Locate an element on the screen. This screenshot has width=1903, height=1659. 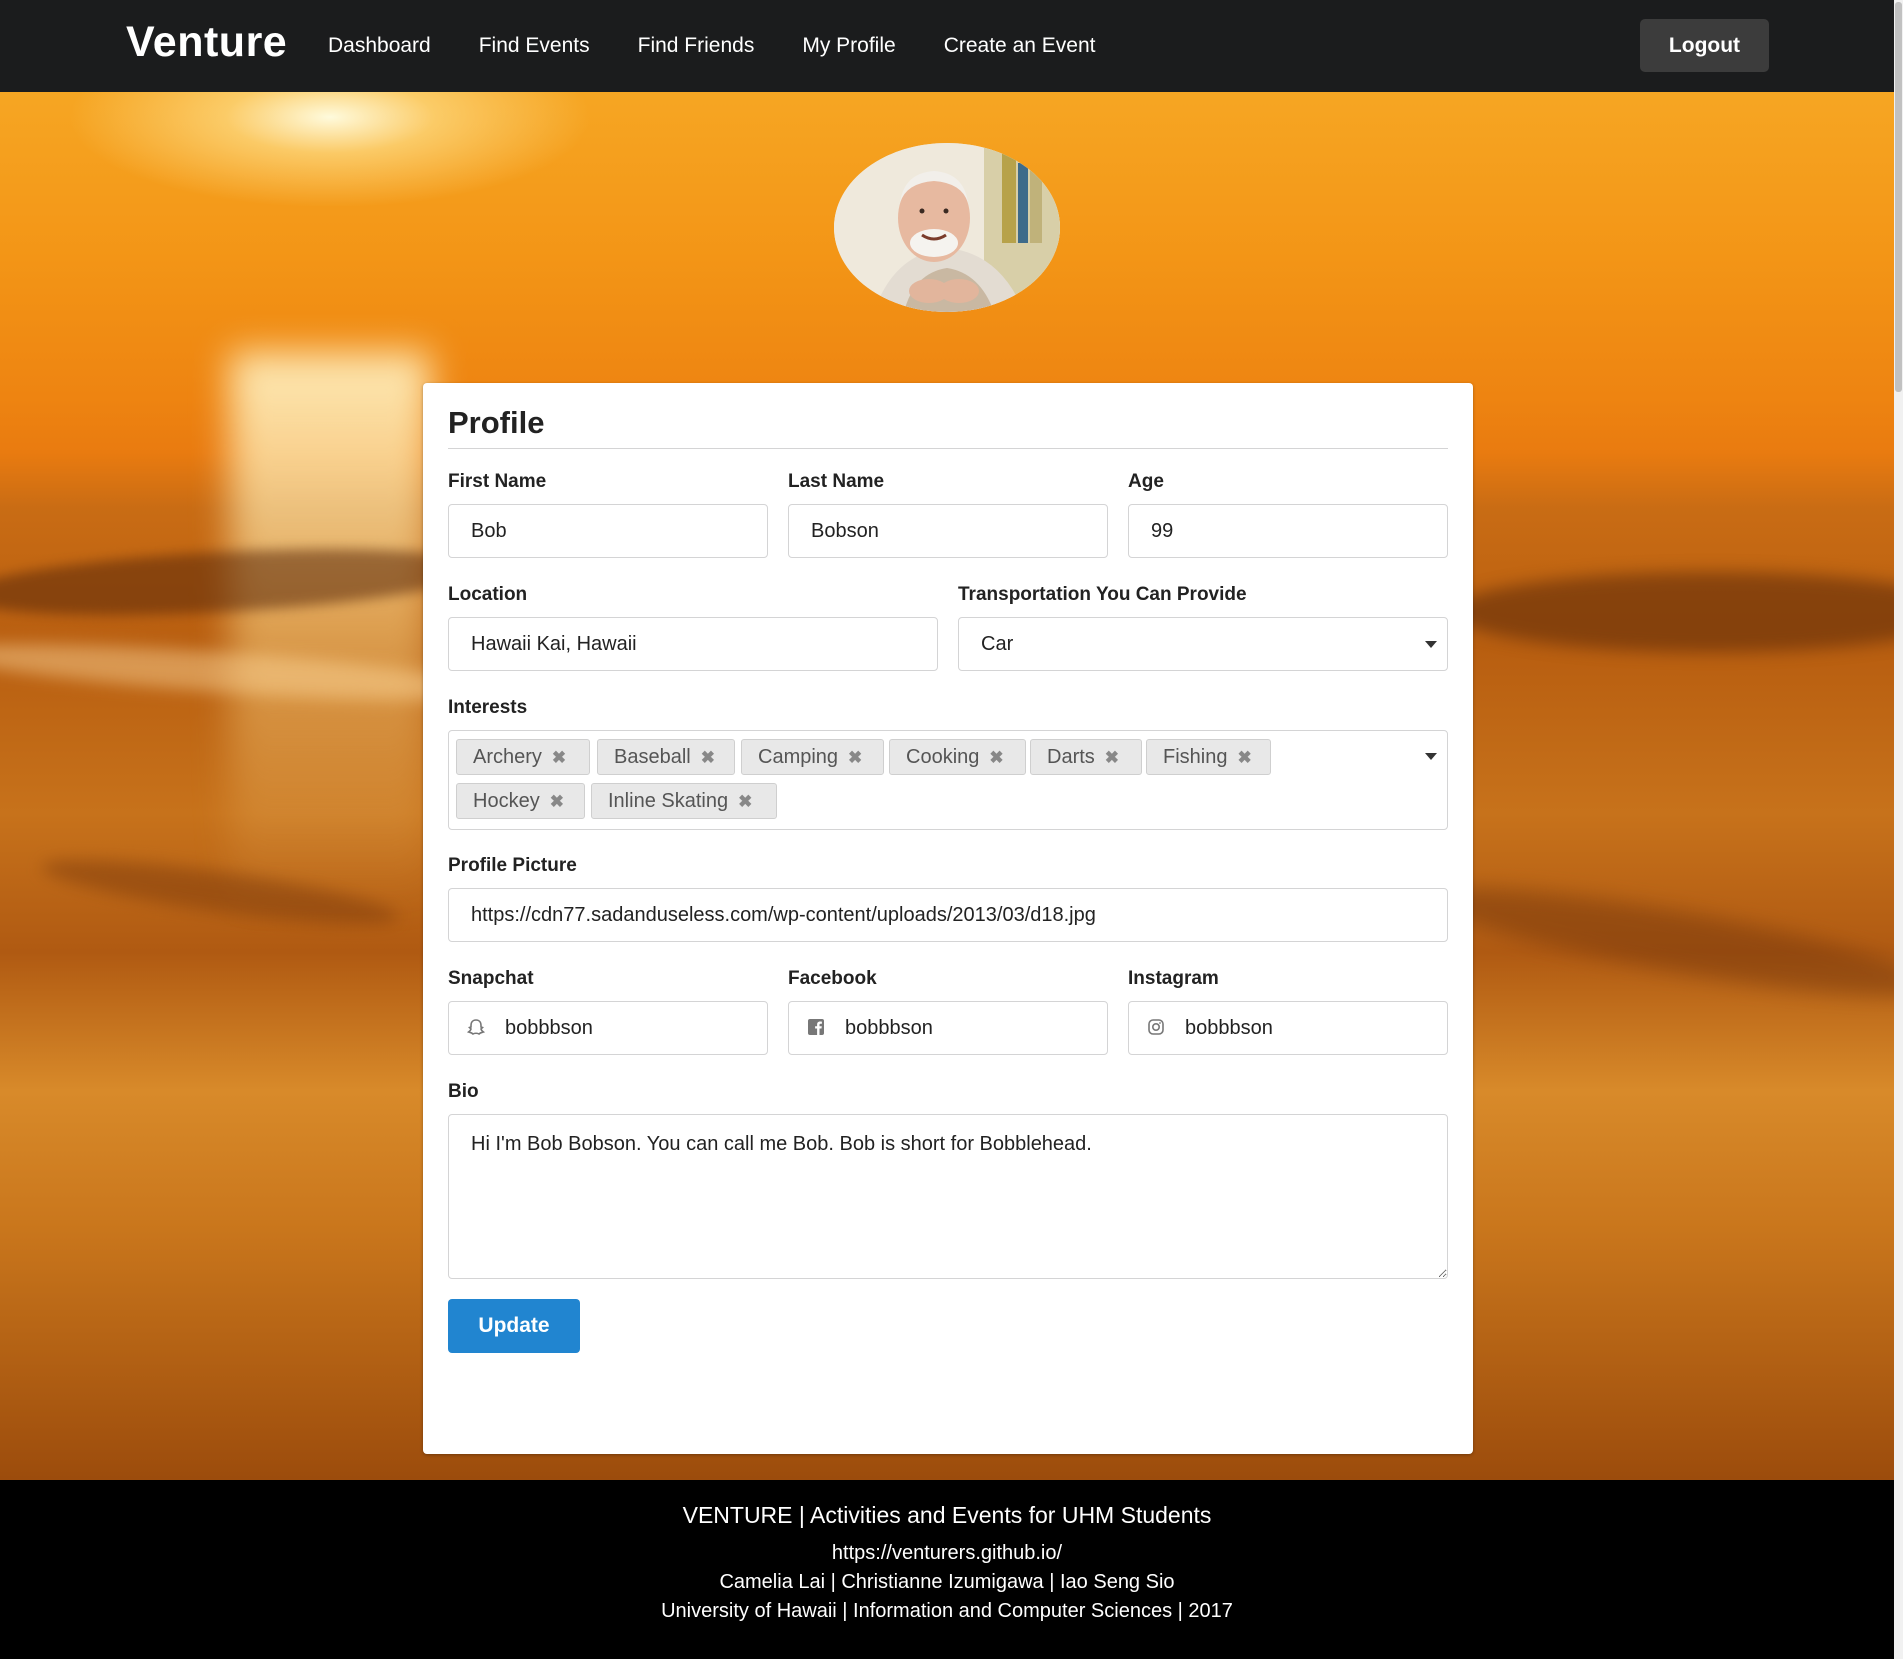
snapchat-field is located at coordinates (608, 1028).